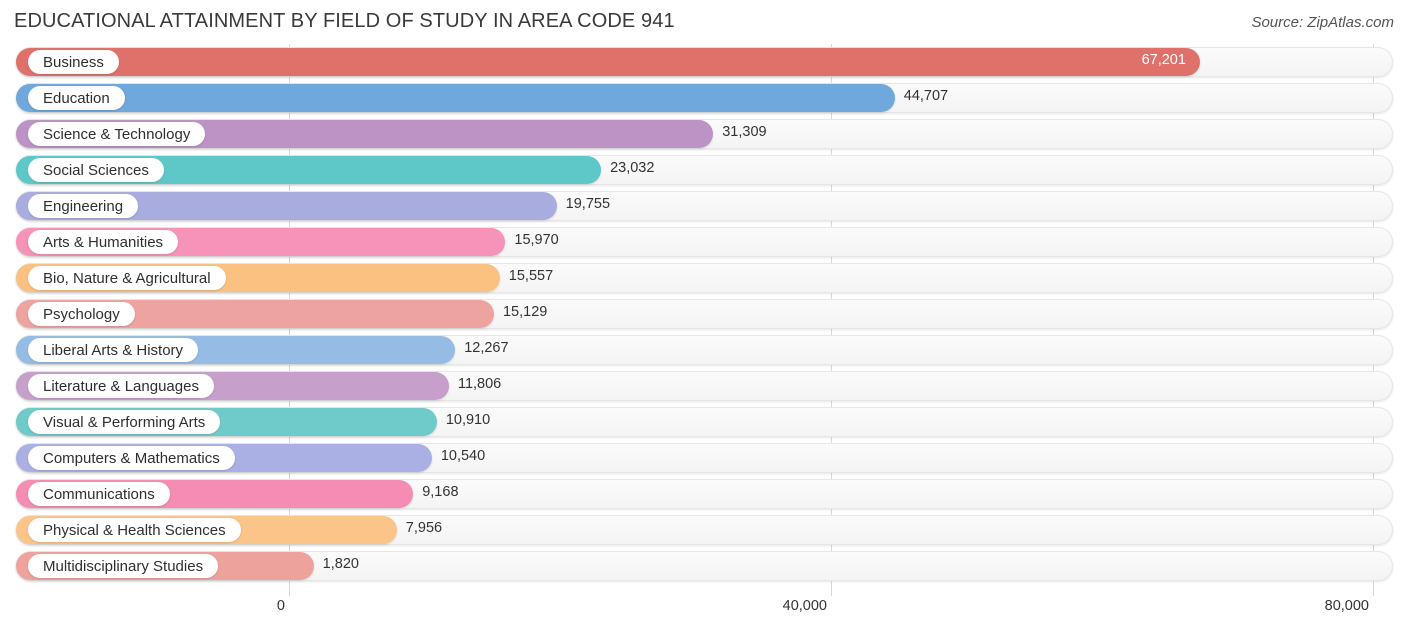  What do you see at coordinates (703, 278) in the screenshot?
I see `bar-row: Bio, Nature & Agricultural 15,557` at bounding box center [703, 278].